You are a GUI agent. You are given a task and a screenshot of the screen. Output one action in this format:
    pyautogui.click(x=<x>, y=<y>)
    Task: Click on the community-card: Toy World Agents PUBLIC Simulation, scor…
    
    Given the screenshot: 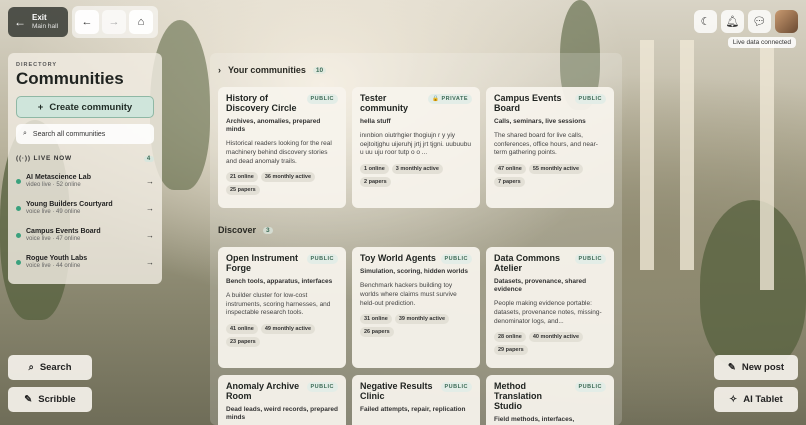 What is the action you would take?
    pyautogui.click(x=416, y=307)
    